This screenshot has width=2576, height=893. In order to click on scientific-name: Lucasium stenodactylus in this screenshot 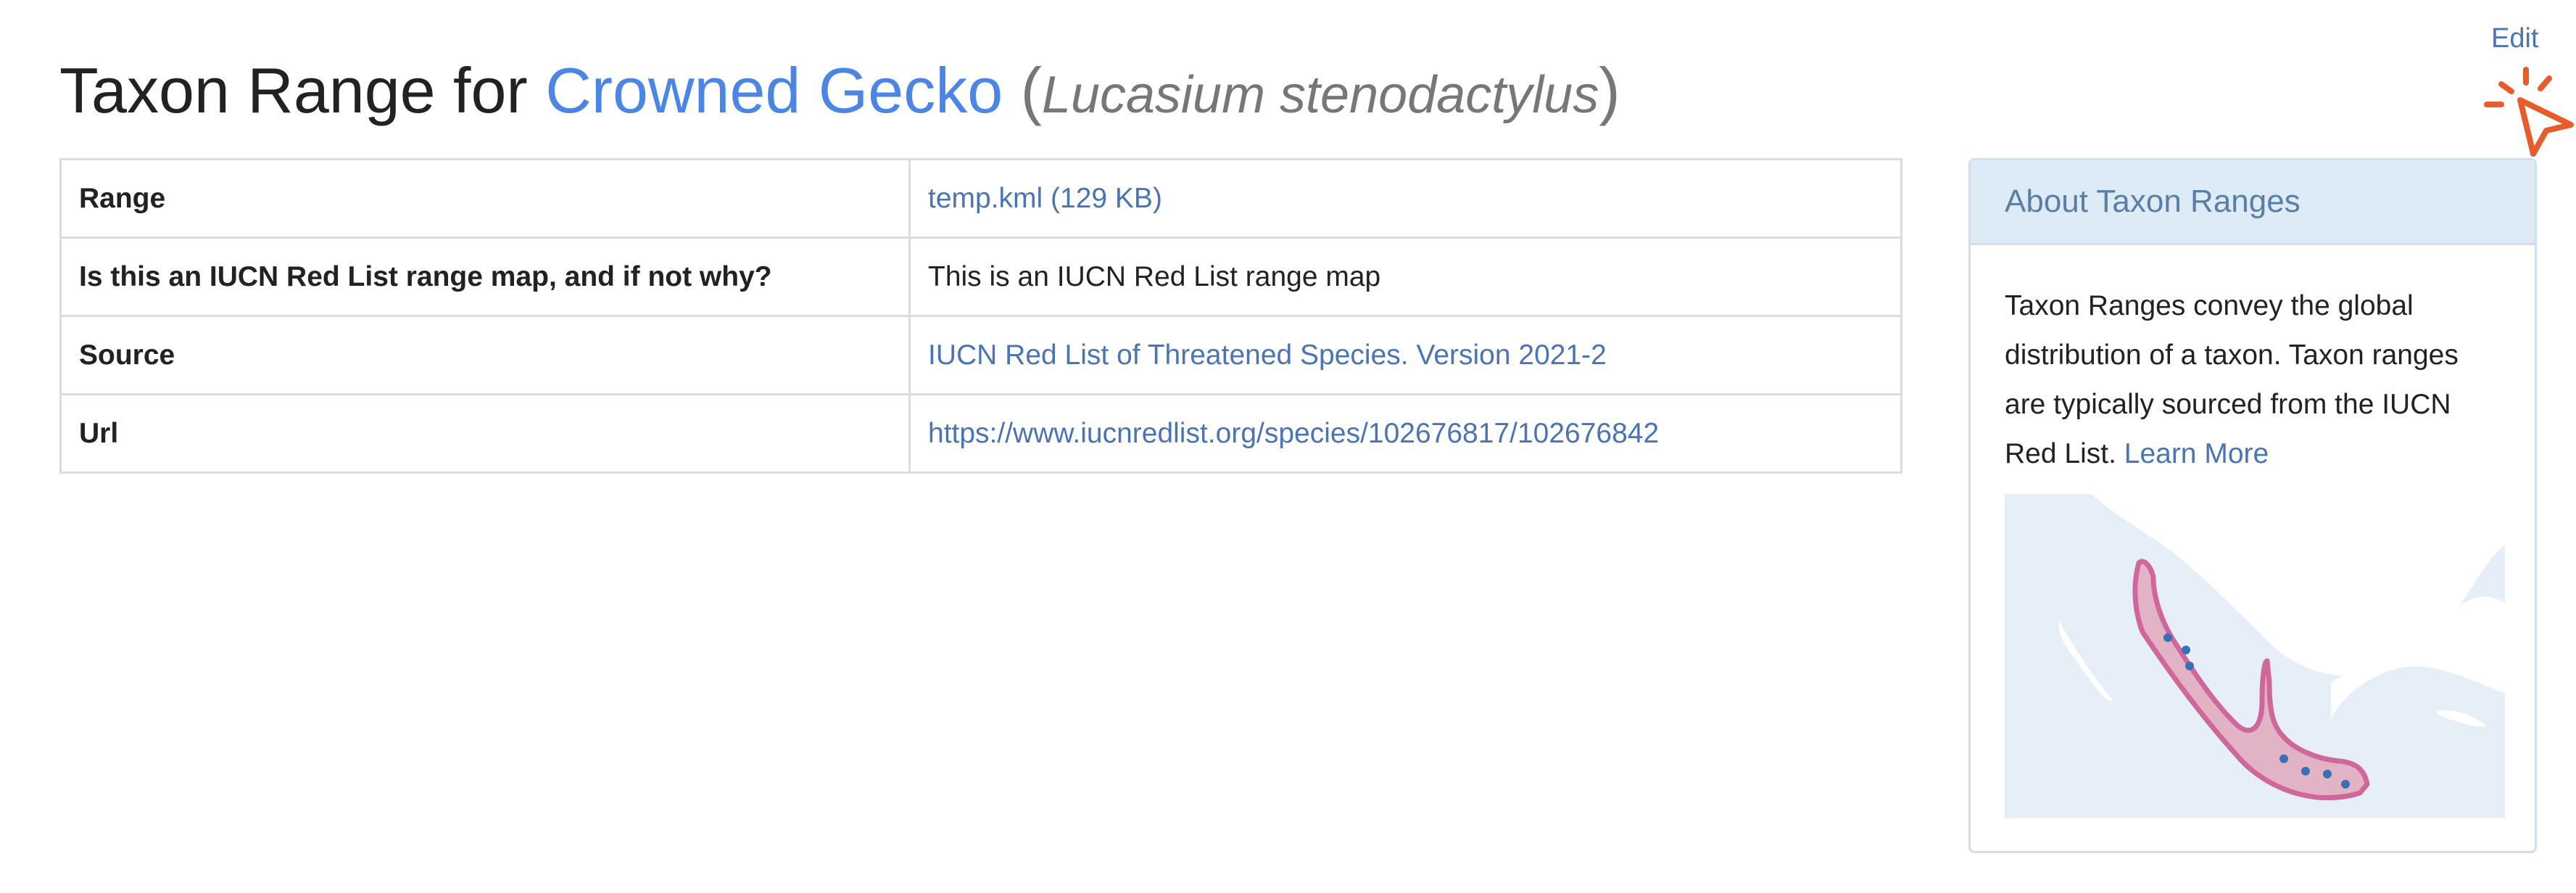, I will do `click(1320, 95)`.